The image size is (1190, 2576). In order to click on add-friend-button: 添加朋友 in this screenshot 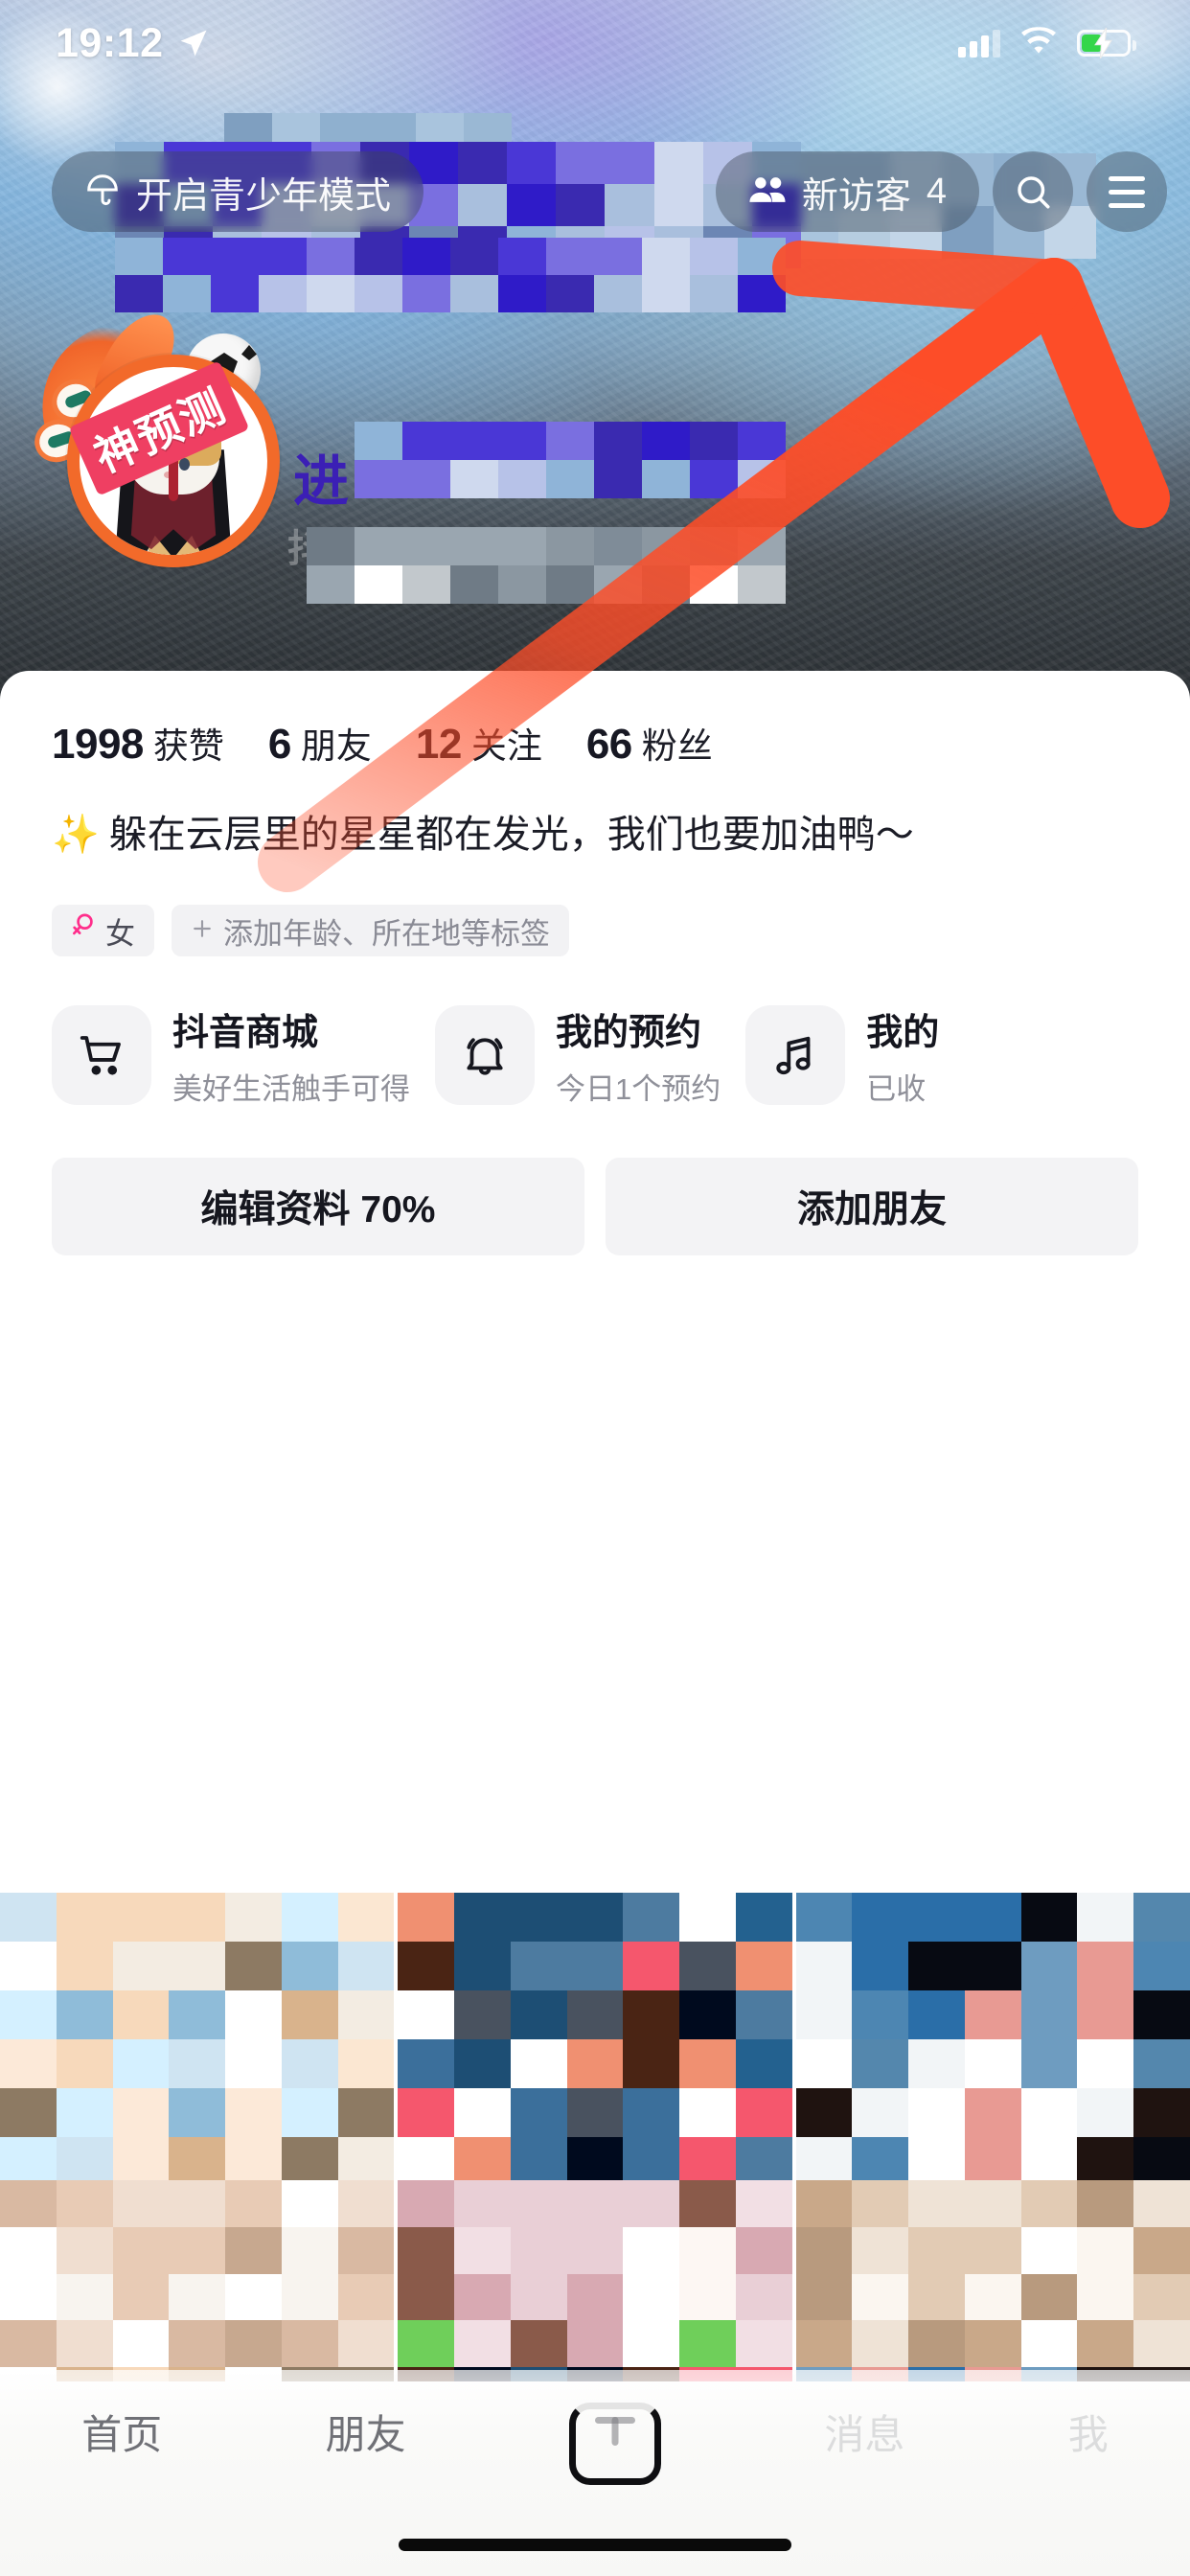, I will do `click(872, 1206)`.